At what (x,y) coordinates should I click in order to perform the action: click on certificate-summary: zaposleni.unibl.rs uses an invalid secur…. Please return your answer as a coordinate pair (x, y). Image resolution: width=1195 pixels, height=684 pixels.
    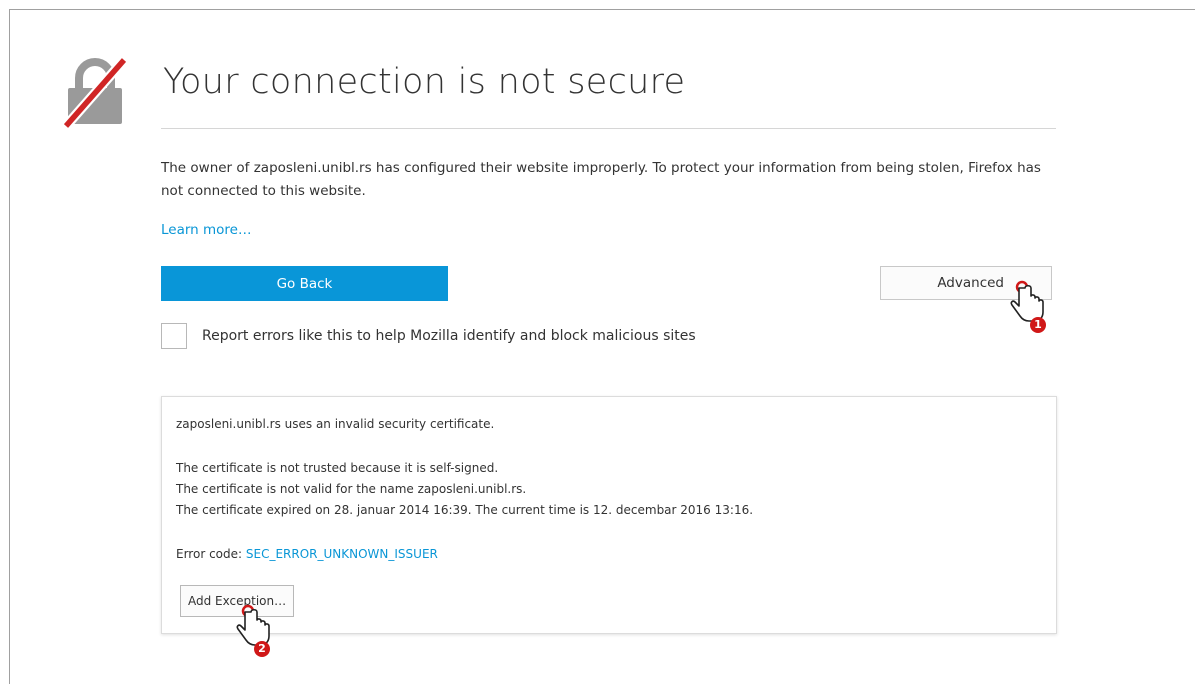
    Looking at the image, I should click on (335, 424).